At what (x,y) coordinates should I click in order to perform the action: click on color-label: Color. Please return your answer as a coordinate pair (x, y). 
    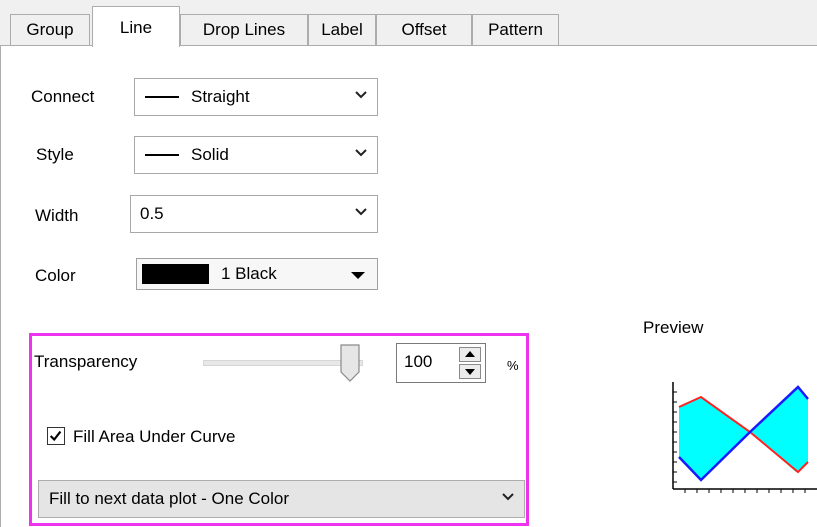
    Looking at the image, I should click on (55, 275).